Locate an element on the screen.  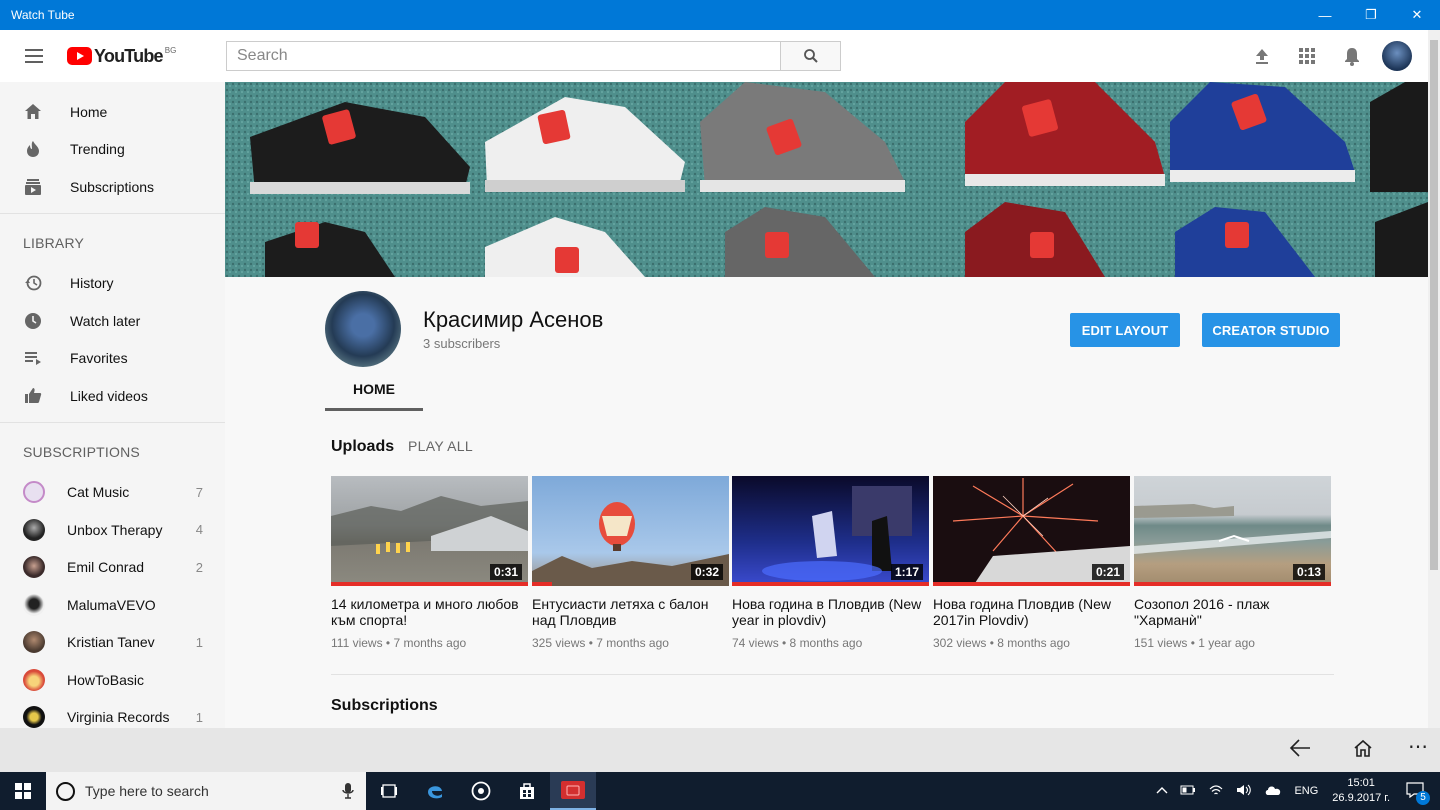
video-meta: 151 views • 1 year ago is located at coordinates (1194, 643).